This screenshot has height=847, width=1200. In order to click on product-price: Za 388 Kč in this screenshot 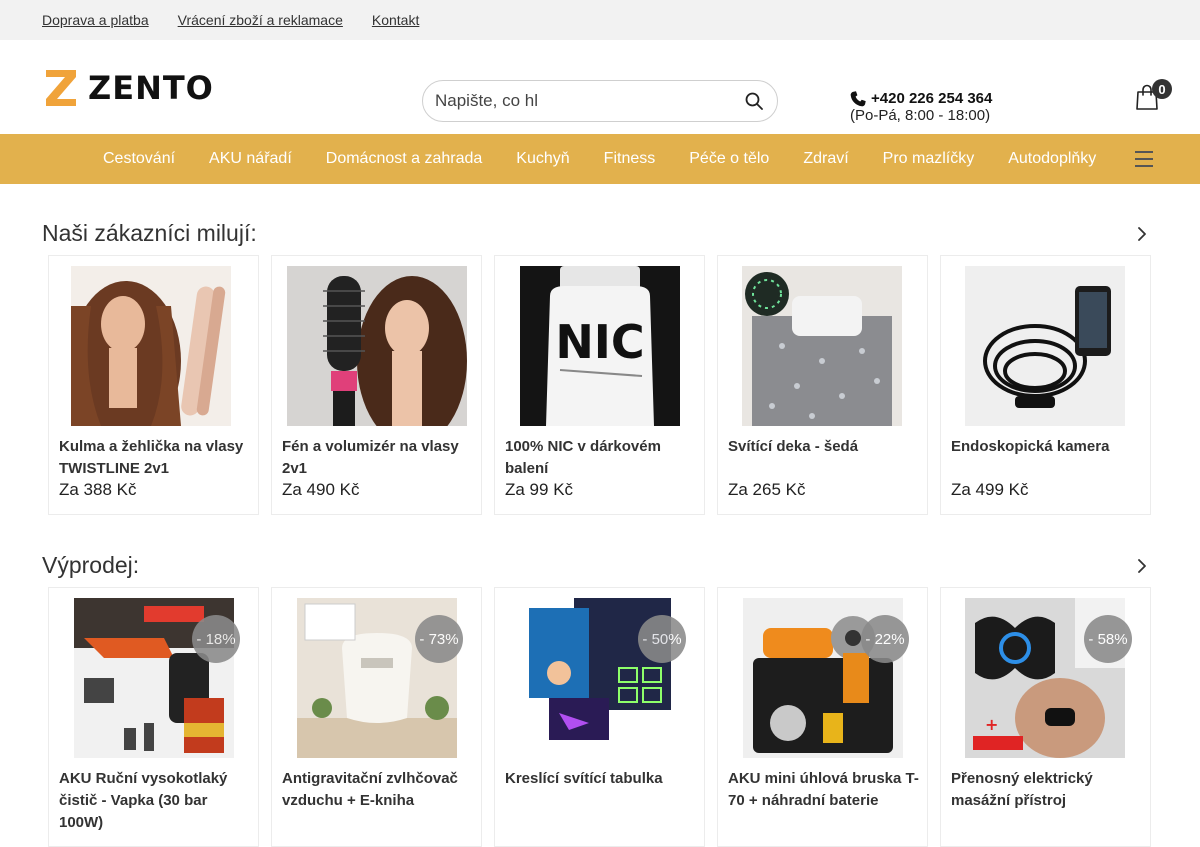, I will do `click(98, 489)`.